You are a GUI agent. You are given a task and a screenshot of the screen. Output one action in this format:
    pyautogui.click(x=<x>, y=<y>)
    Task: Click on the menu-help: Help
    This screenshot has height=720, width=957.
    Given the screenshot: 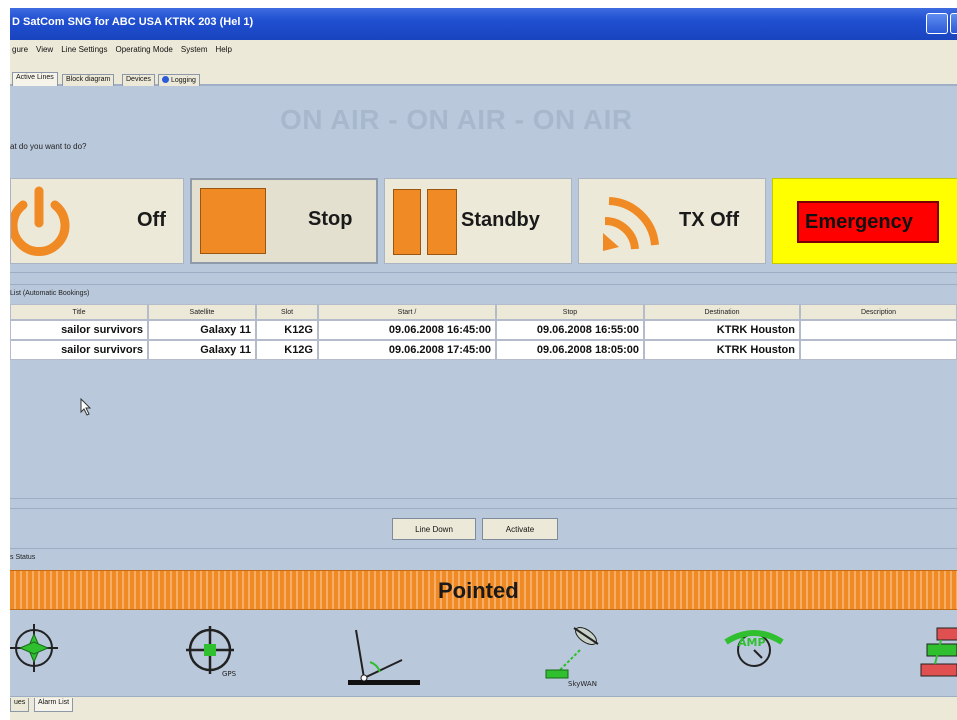 What is the action you would take?
    pyautogui.click(x=224, y=49)
    